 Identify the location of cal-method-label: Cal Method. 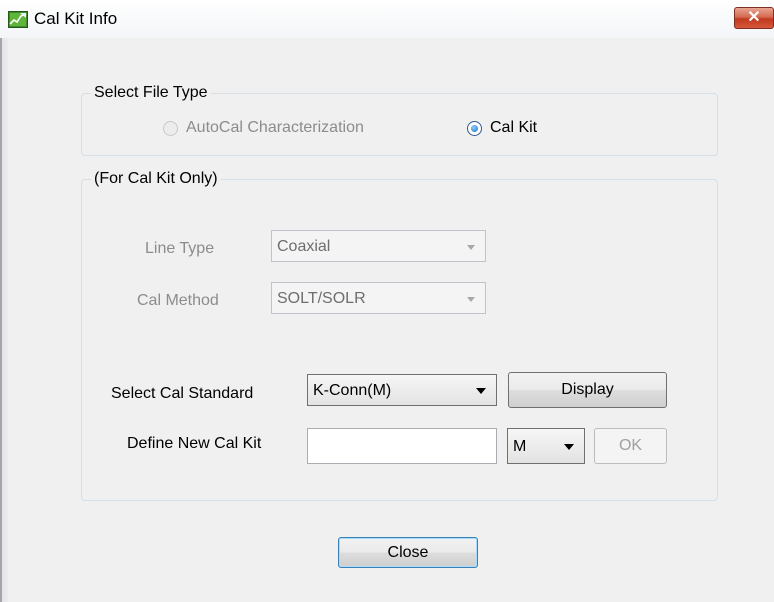
(178, 300).